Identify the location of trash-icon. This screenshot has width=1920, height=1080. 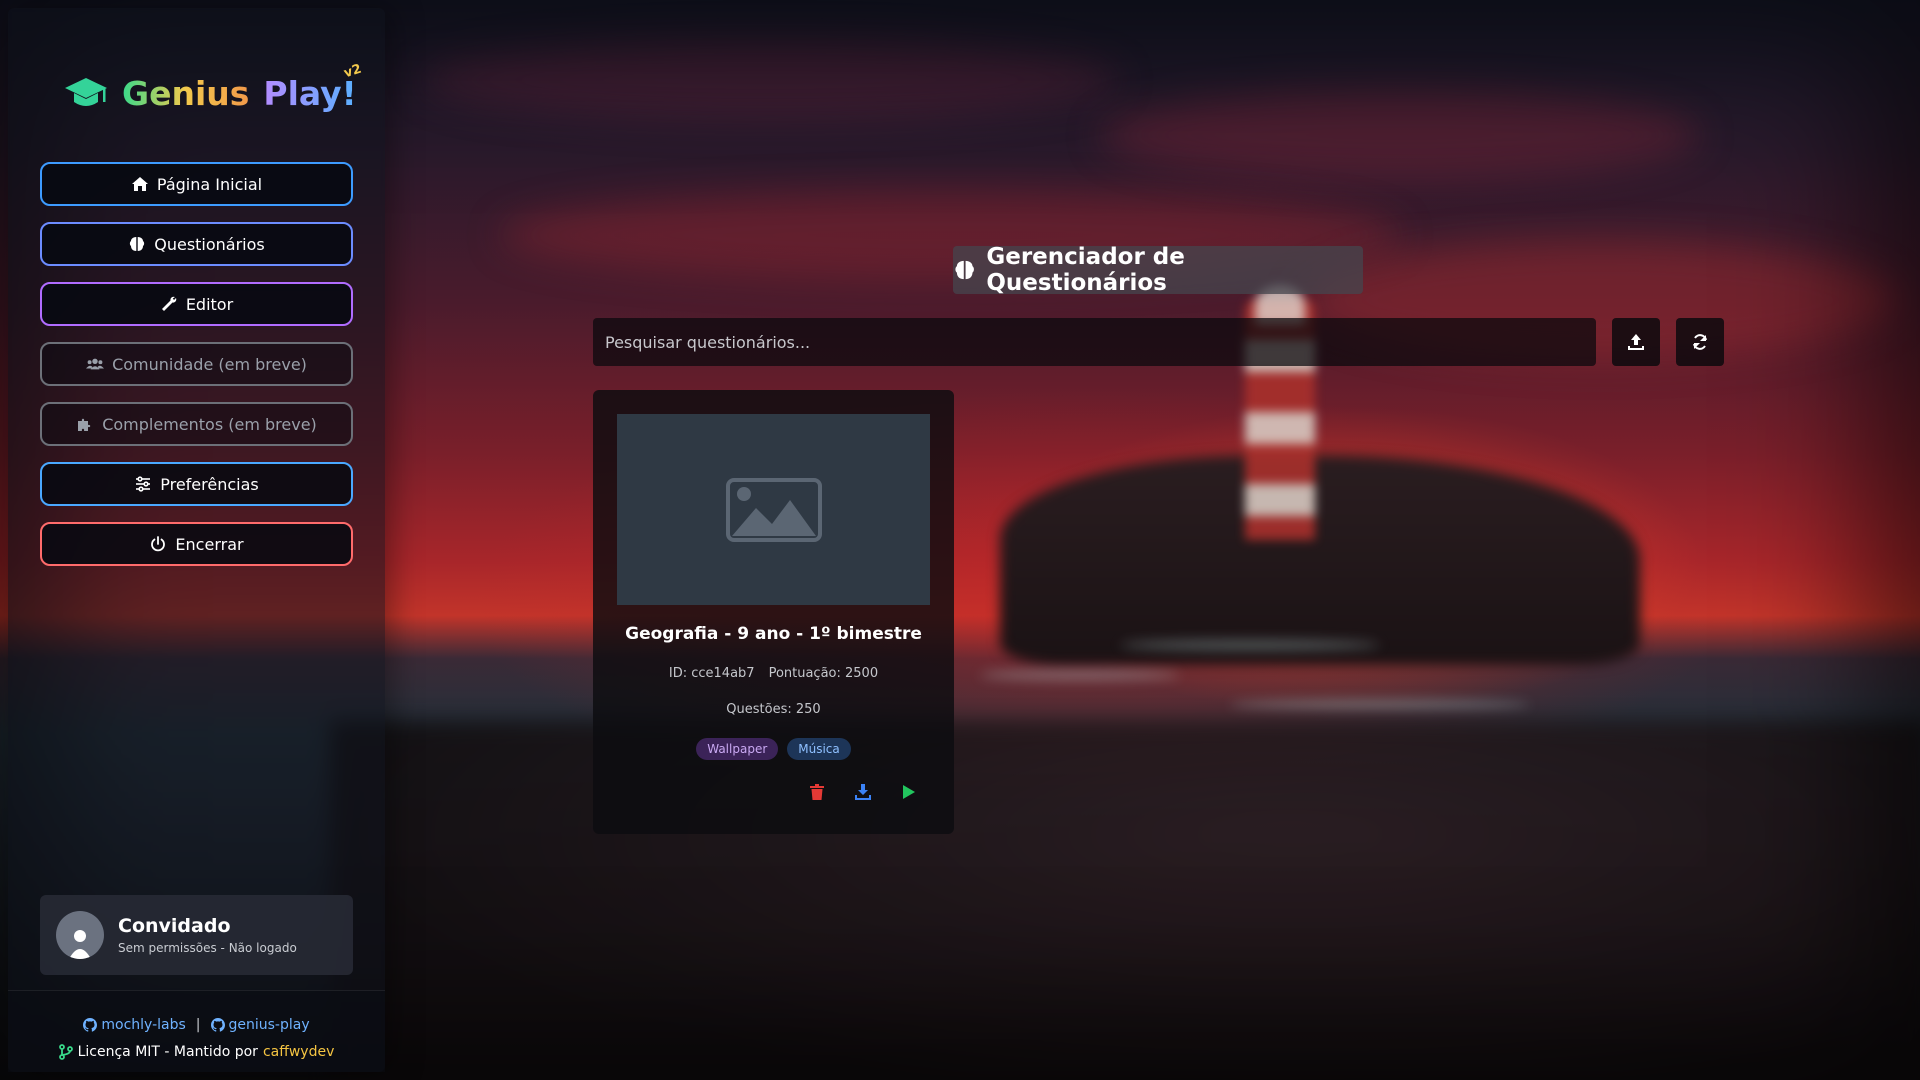
(817, 792).